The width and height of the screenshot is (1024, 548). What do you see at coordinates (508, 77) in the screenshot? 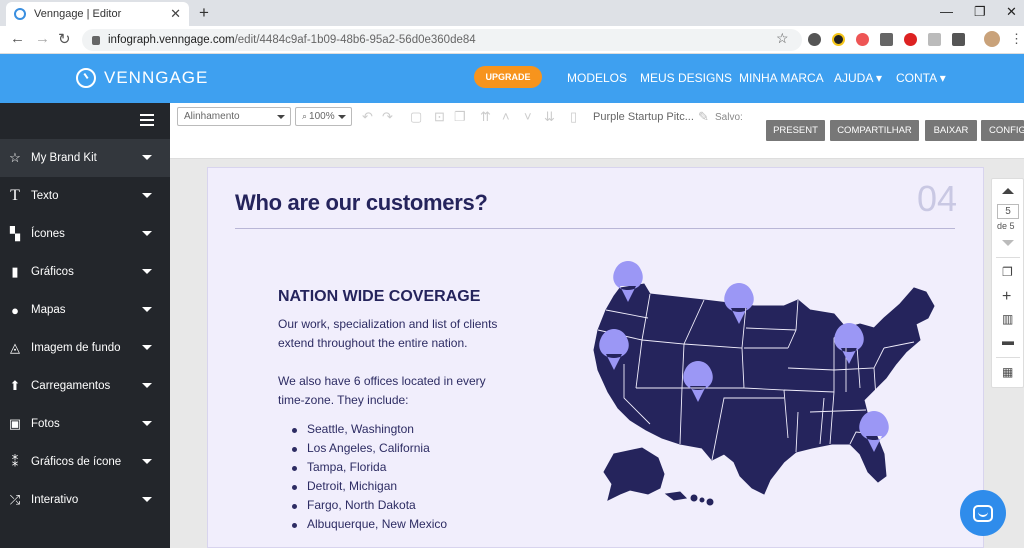
I see `upgrade-button: UPGRADE` at bounding box center [508, 77].